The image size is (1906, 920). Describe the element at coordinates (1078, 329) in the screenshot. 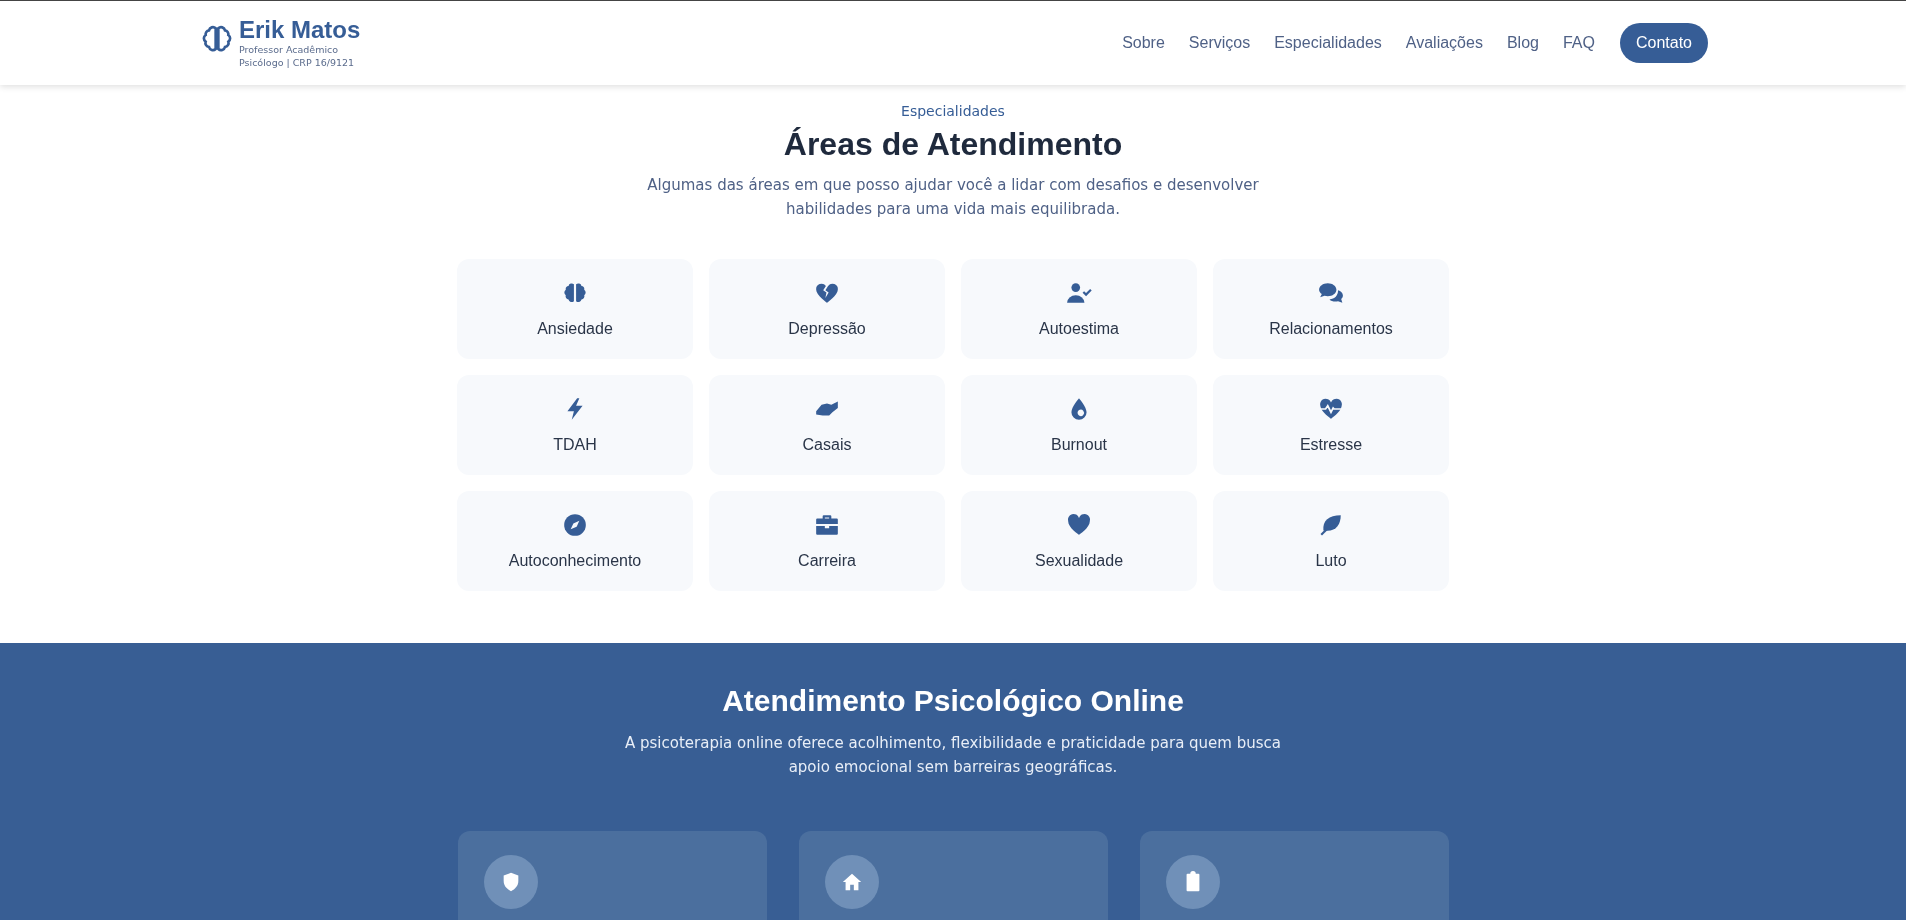

I see `specialty-label: Autoestima` at that location.